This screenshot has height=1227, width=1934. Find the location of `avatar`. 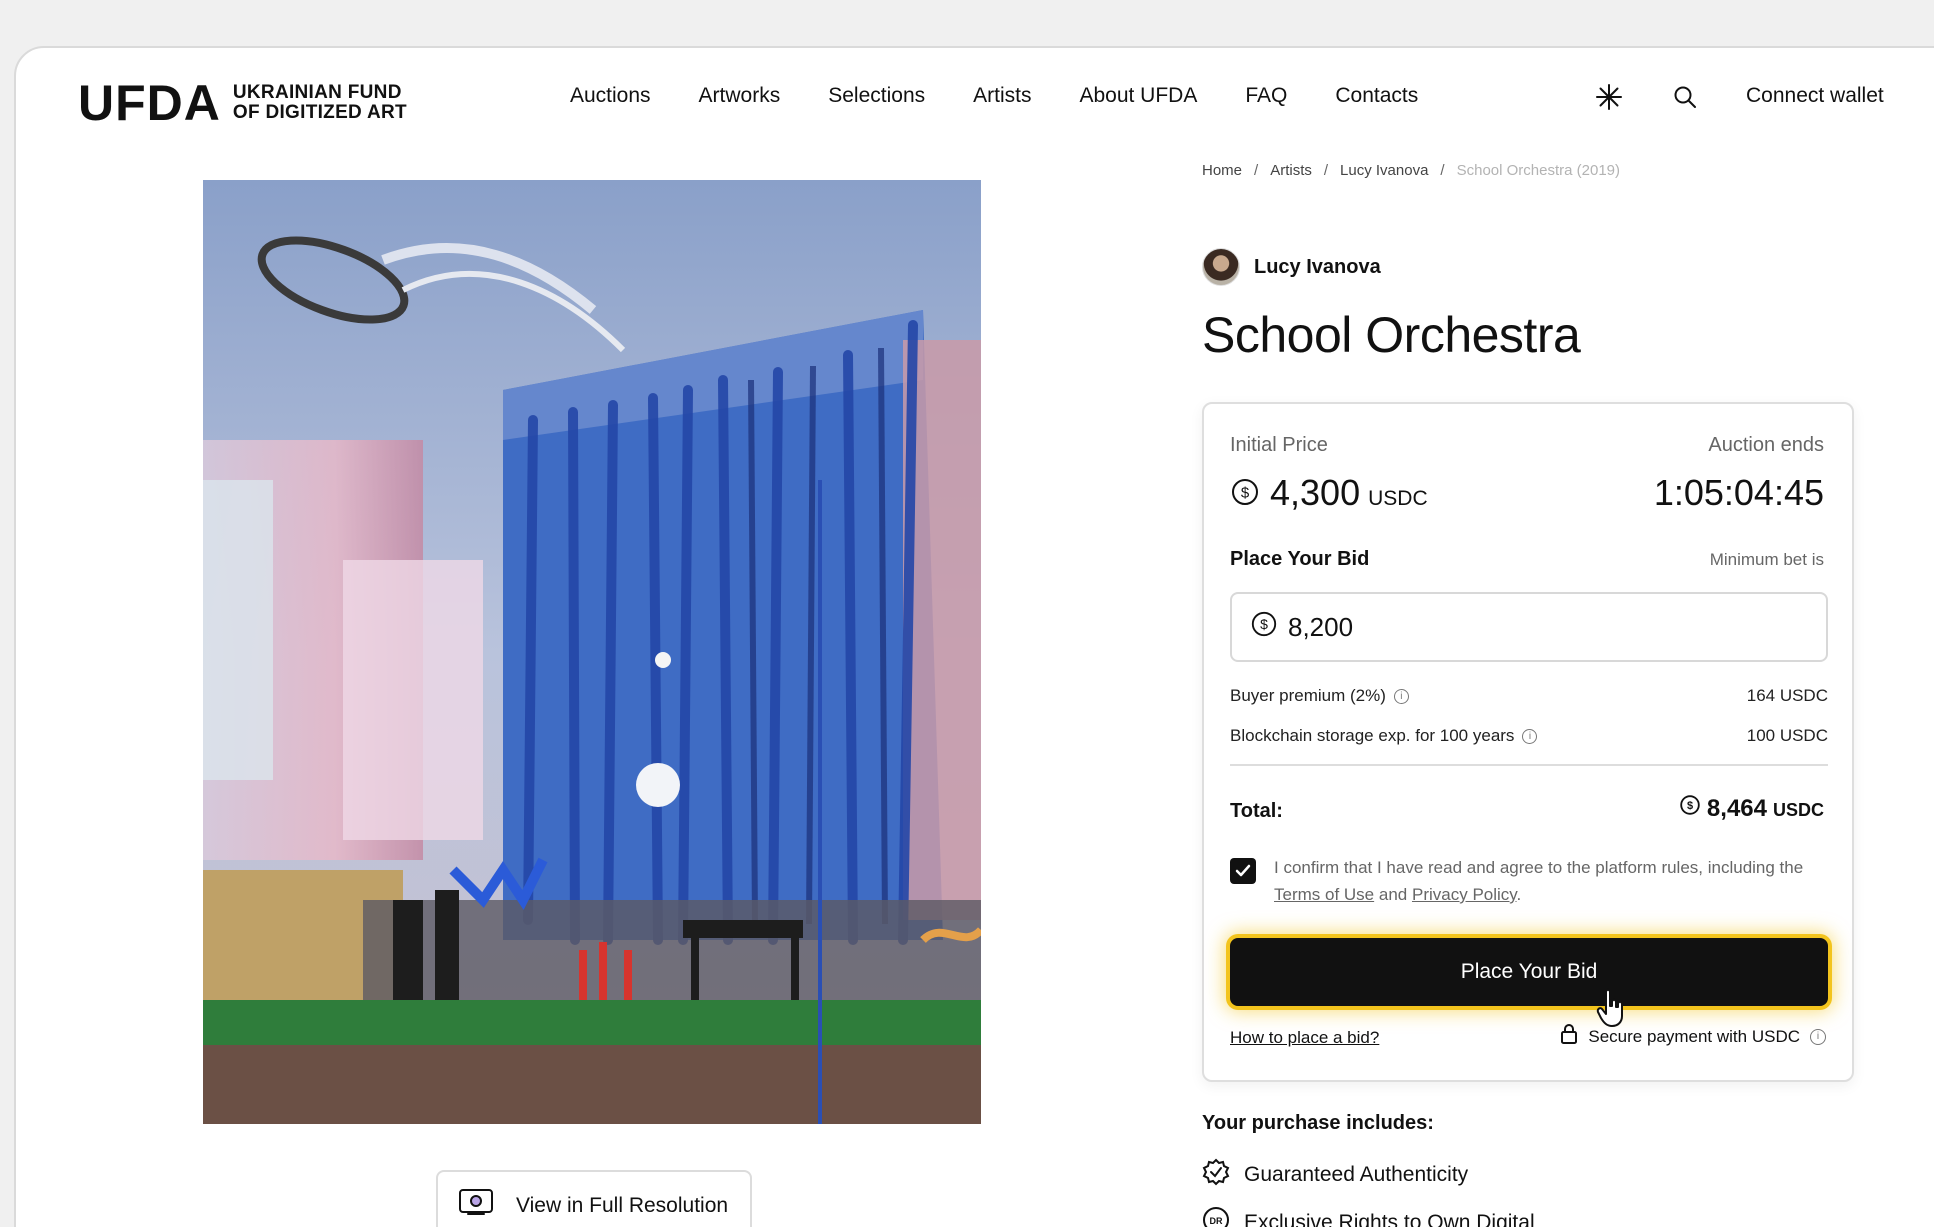

avatar is located at coordinates (1221, 267).